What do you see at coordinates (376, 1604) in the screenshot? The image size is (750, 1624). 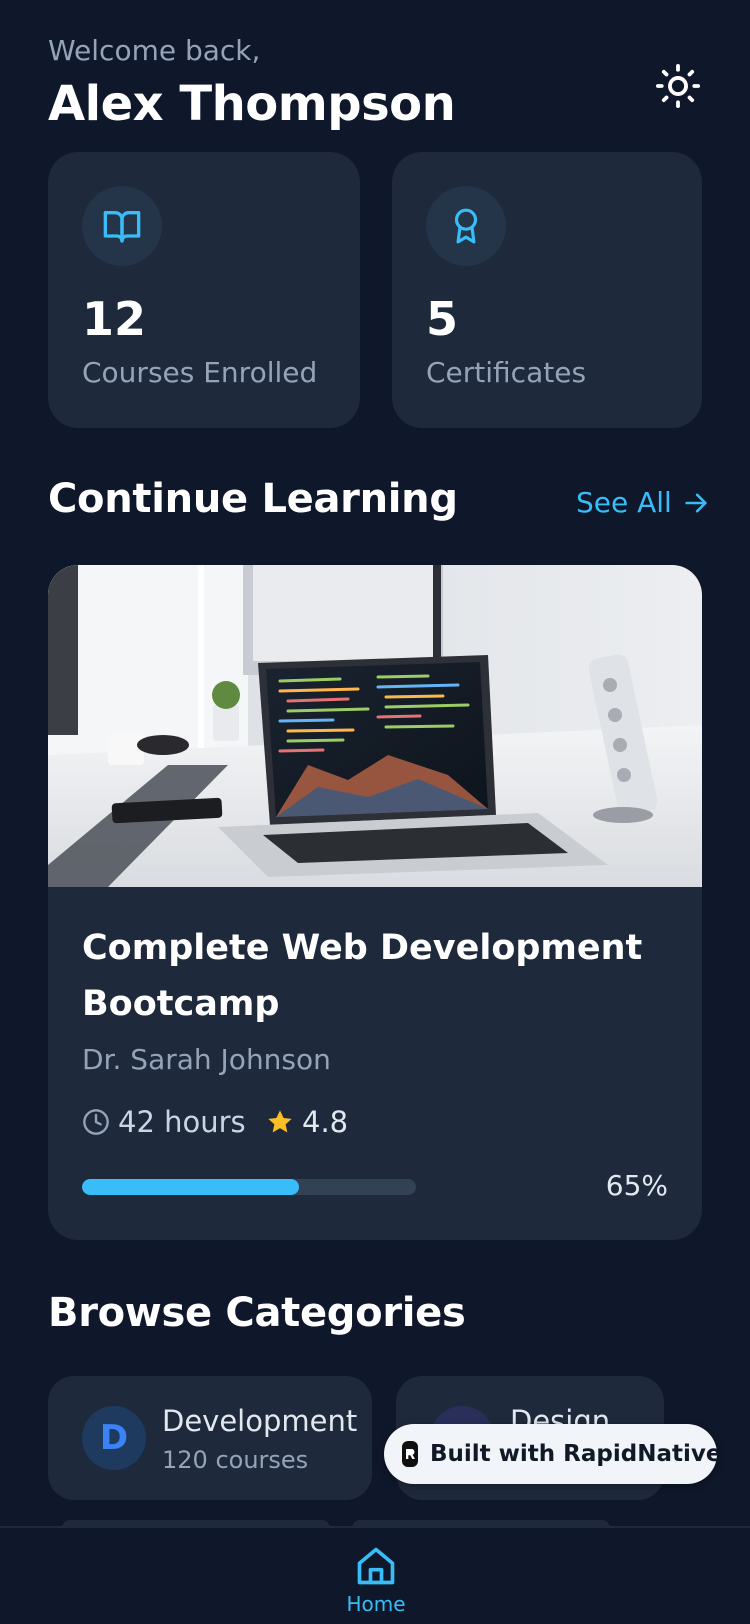 I see `nav-label-home: Home` at bounding box center [376, 1604].